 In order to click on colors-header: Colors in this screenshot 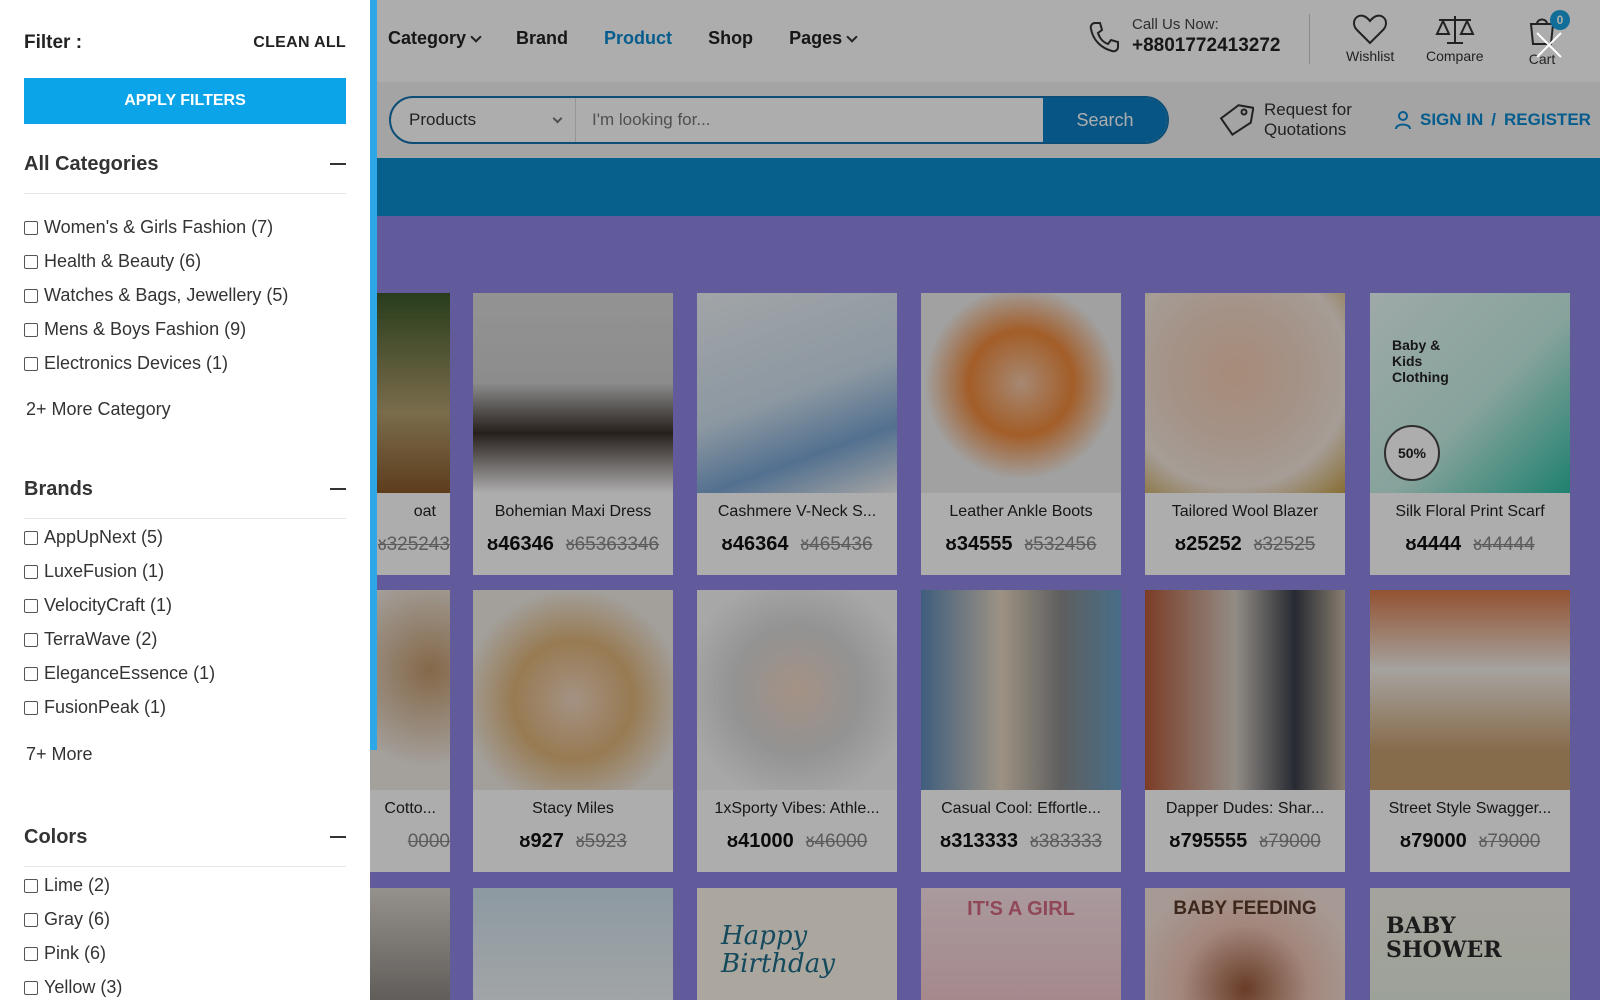, I will do `click(185, 837)`.